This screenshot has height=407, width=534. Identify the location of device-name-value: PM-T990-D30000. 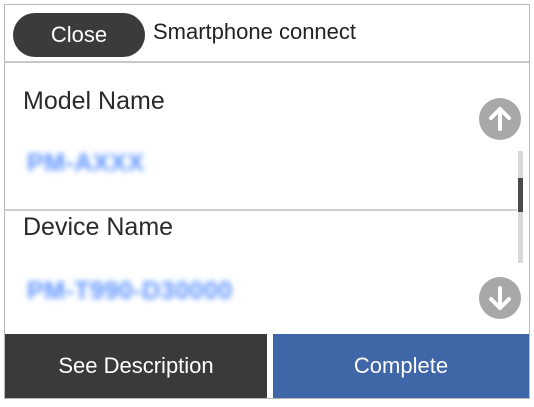
(130, 291).